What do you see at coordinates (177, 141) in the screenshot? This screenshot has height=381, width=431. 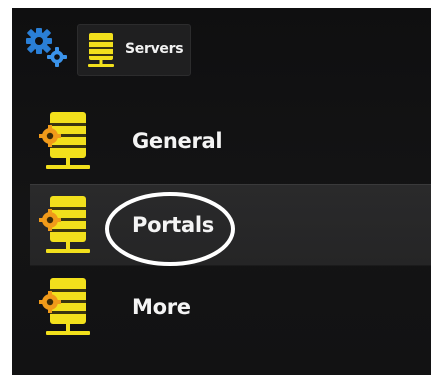 I see `menu-item-label: General` at bounding box center [177, 141].